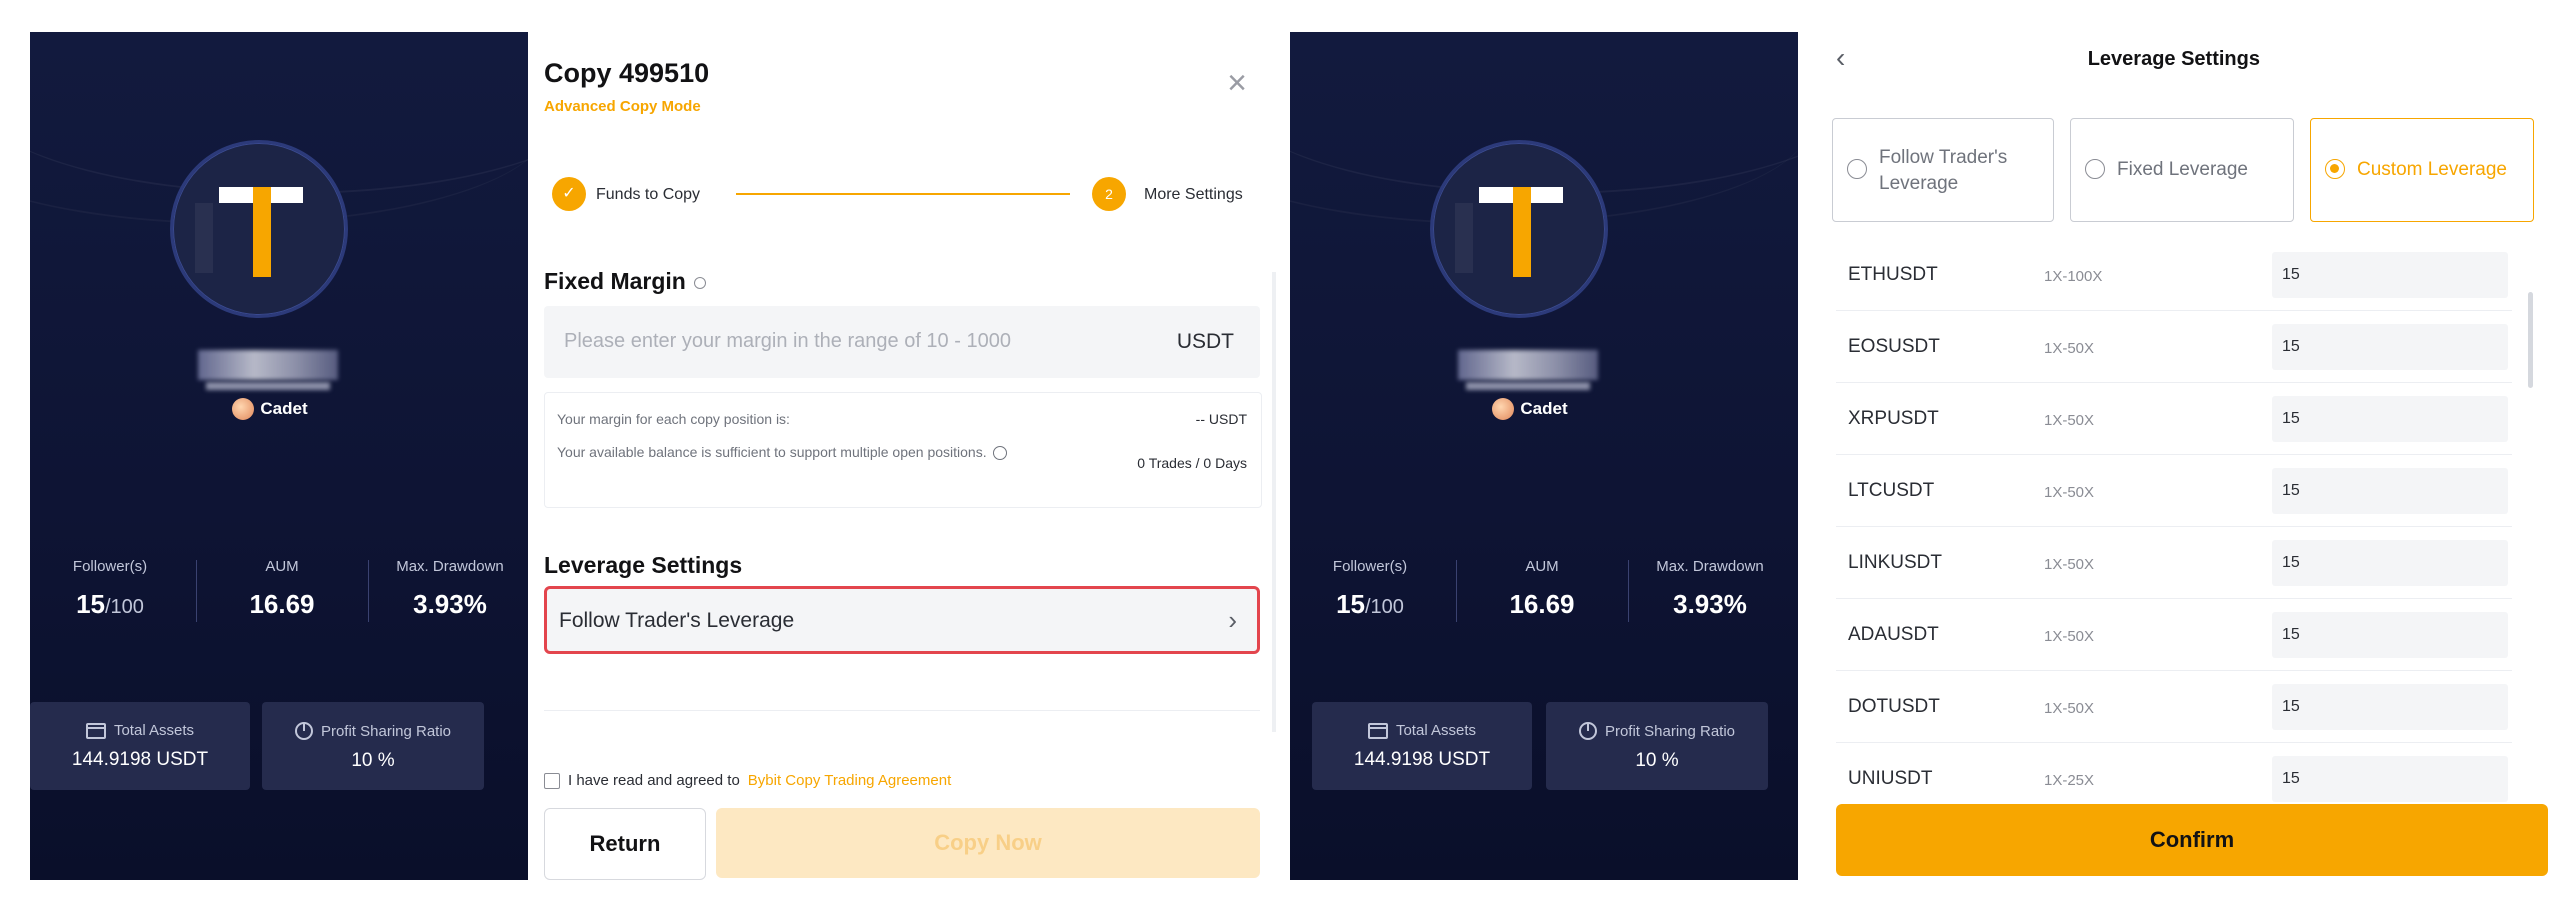  I want to click on pair-symbol: DOTUSDT, so click(1894, 706).